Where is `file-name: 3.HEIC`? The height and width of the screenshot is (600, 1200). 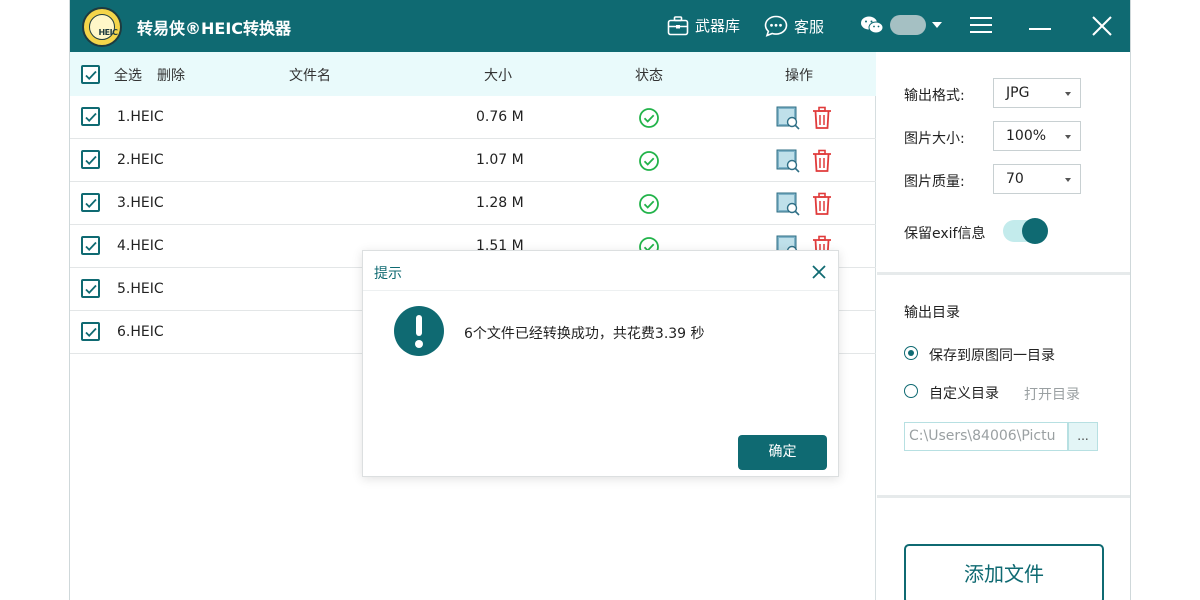 file-name: 3.HEIC is located at coordinates (140, 203).